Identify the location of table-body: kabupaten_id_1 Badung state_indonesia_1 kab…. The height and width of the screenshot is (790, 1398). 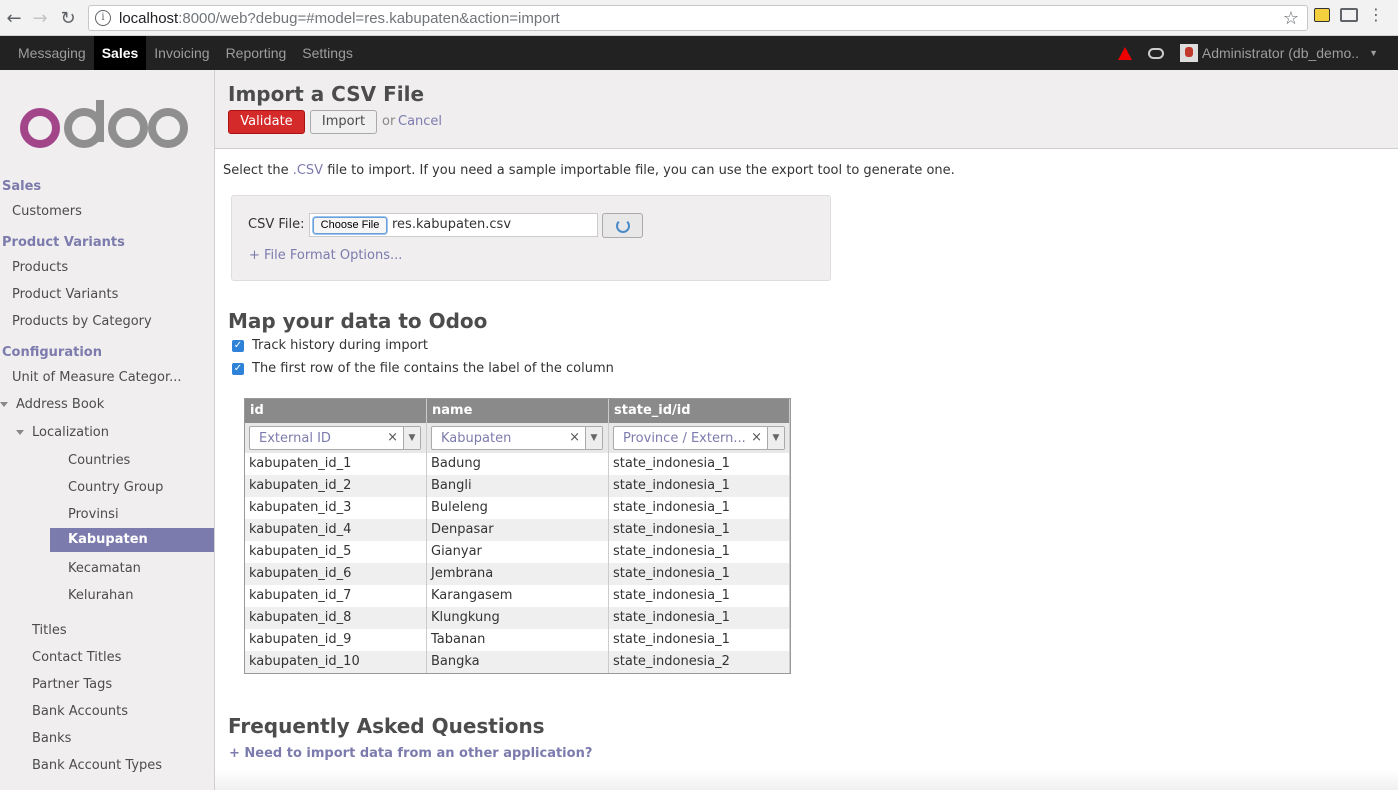
(517, 563).